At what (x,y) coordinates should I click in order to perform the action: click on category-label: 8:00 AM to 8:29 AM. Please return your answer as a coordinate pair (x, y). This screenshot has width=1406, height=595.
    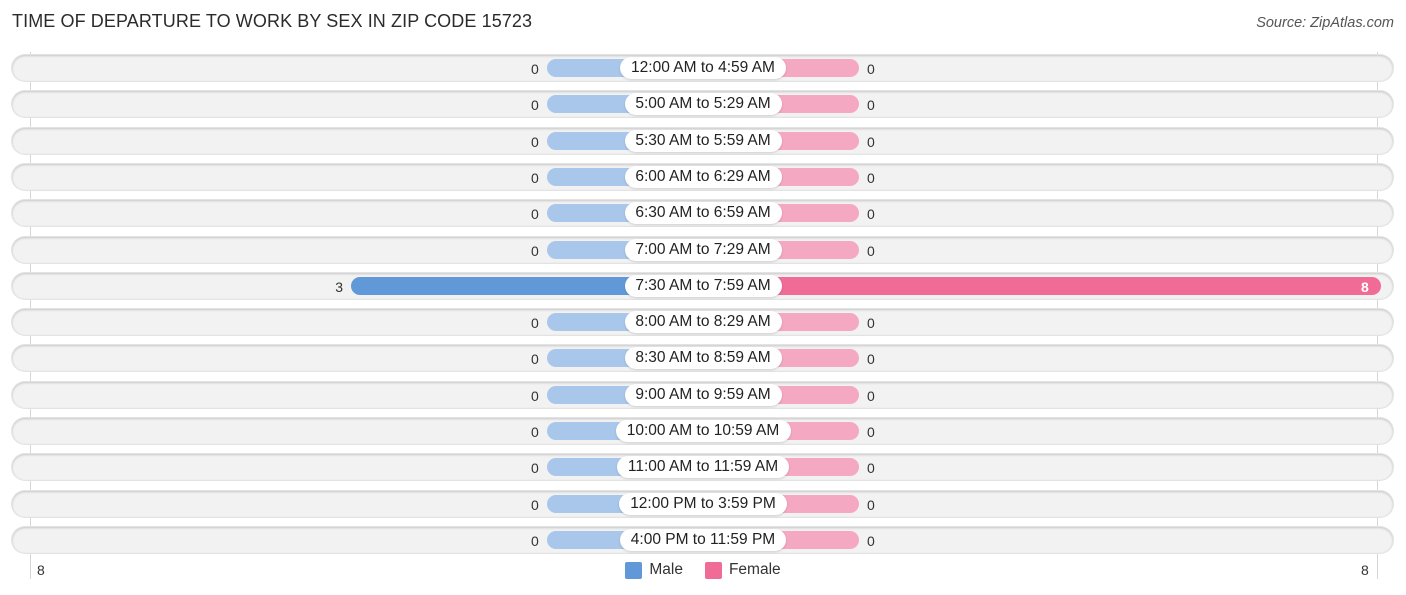
    Looking at the image, I should click on (703, 322).